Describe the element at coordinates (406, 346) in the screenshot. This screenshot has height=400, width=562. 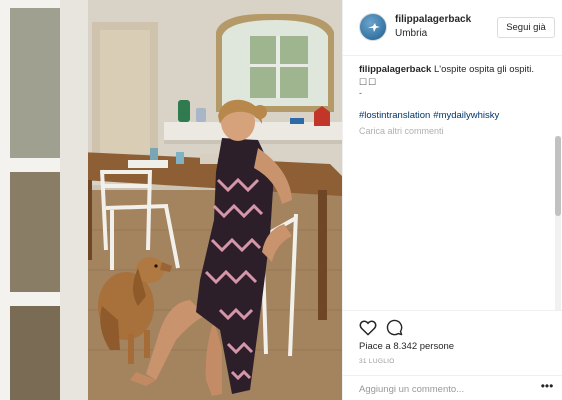
I see `likes-count: Piace a 8.342 persone` at that location.